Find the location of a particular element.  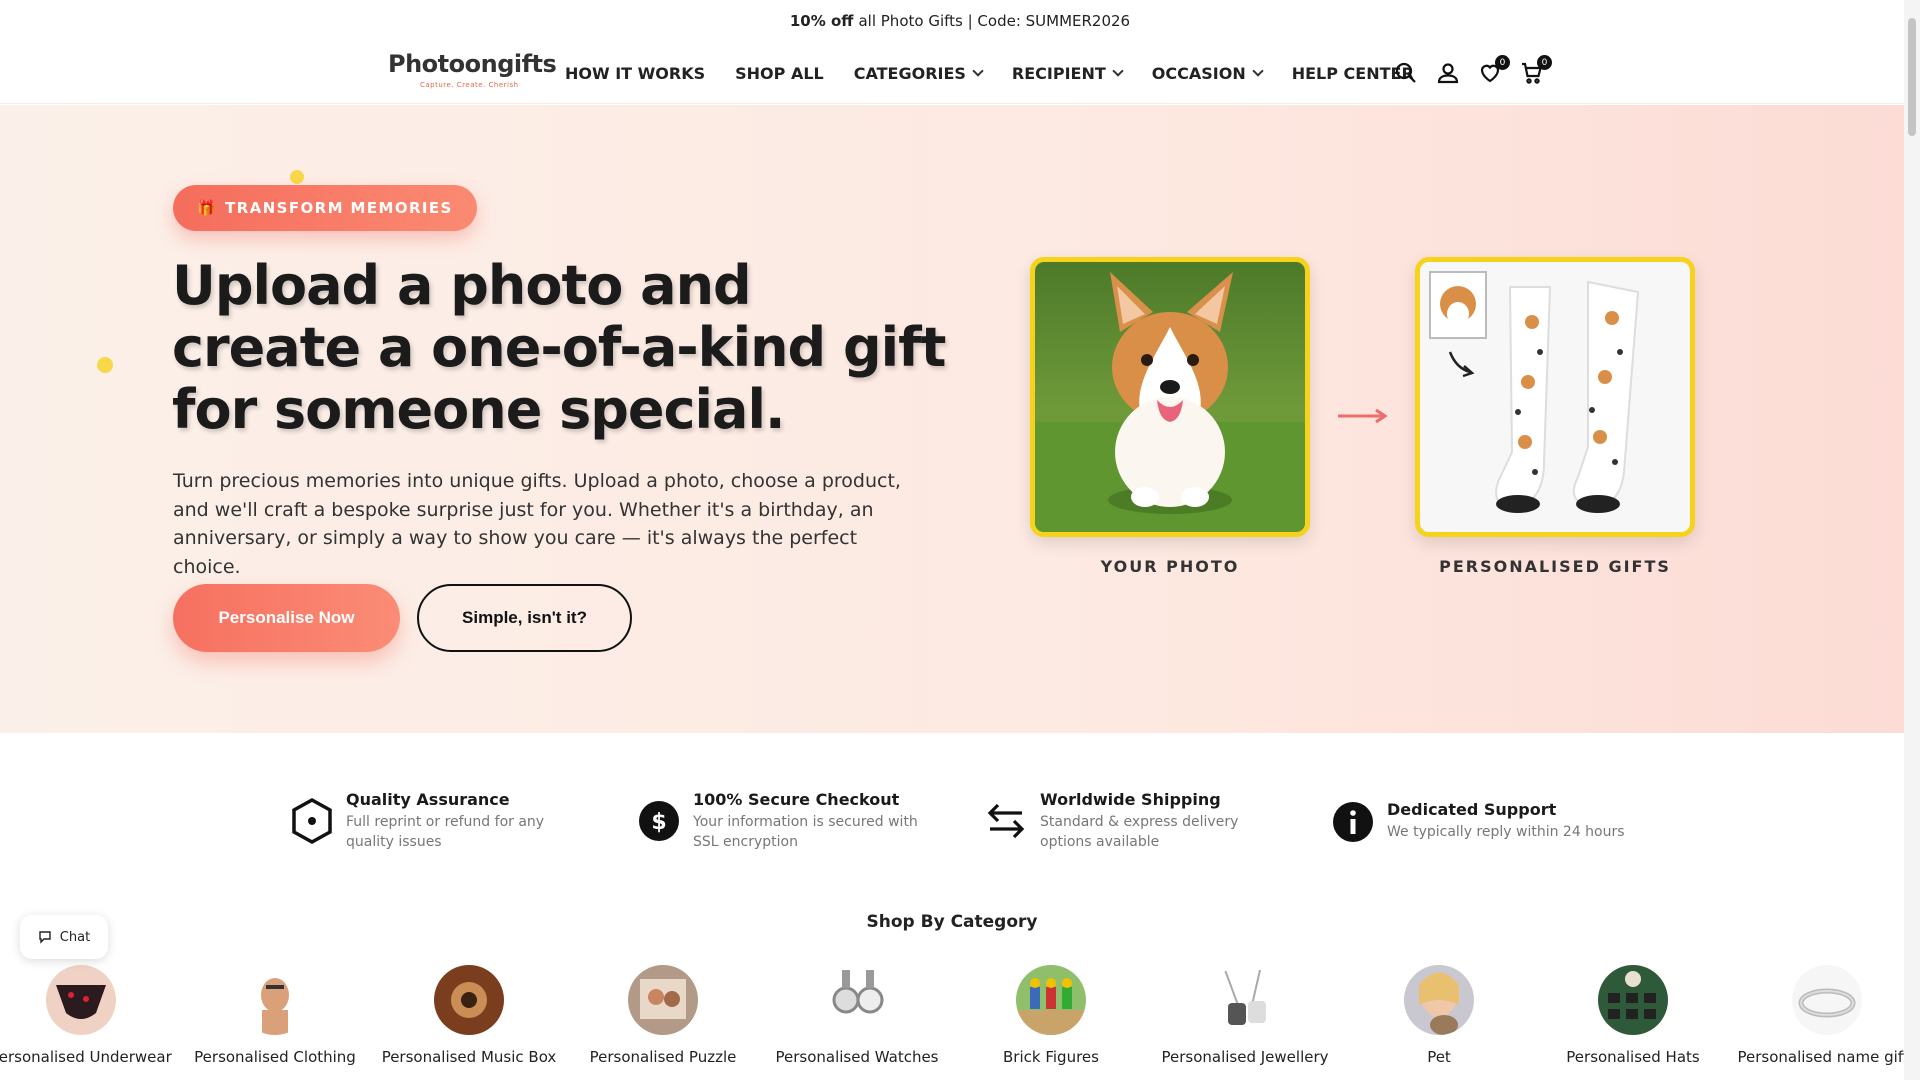

category-label: Personalised Hats is located at coordinates (1633, 1057).